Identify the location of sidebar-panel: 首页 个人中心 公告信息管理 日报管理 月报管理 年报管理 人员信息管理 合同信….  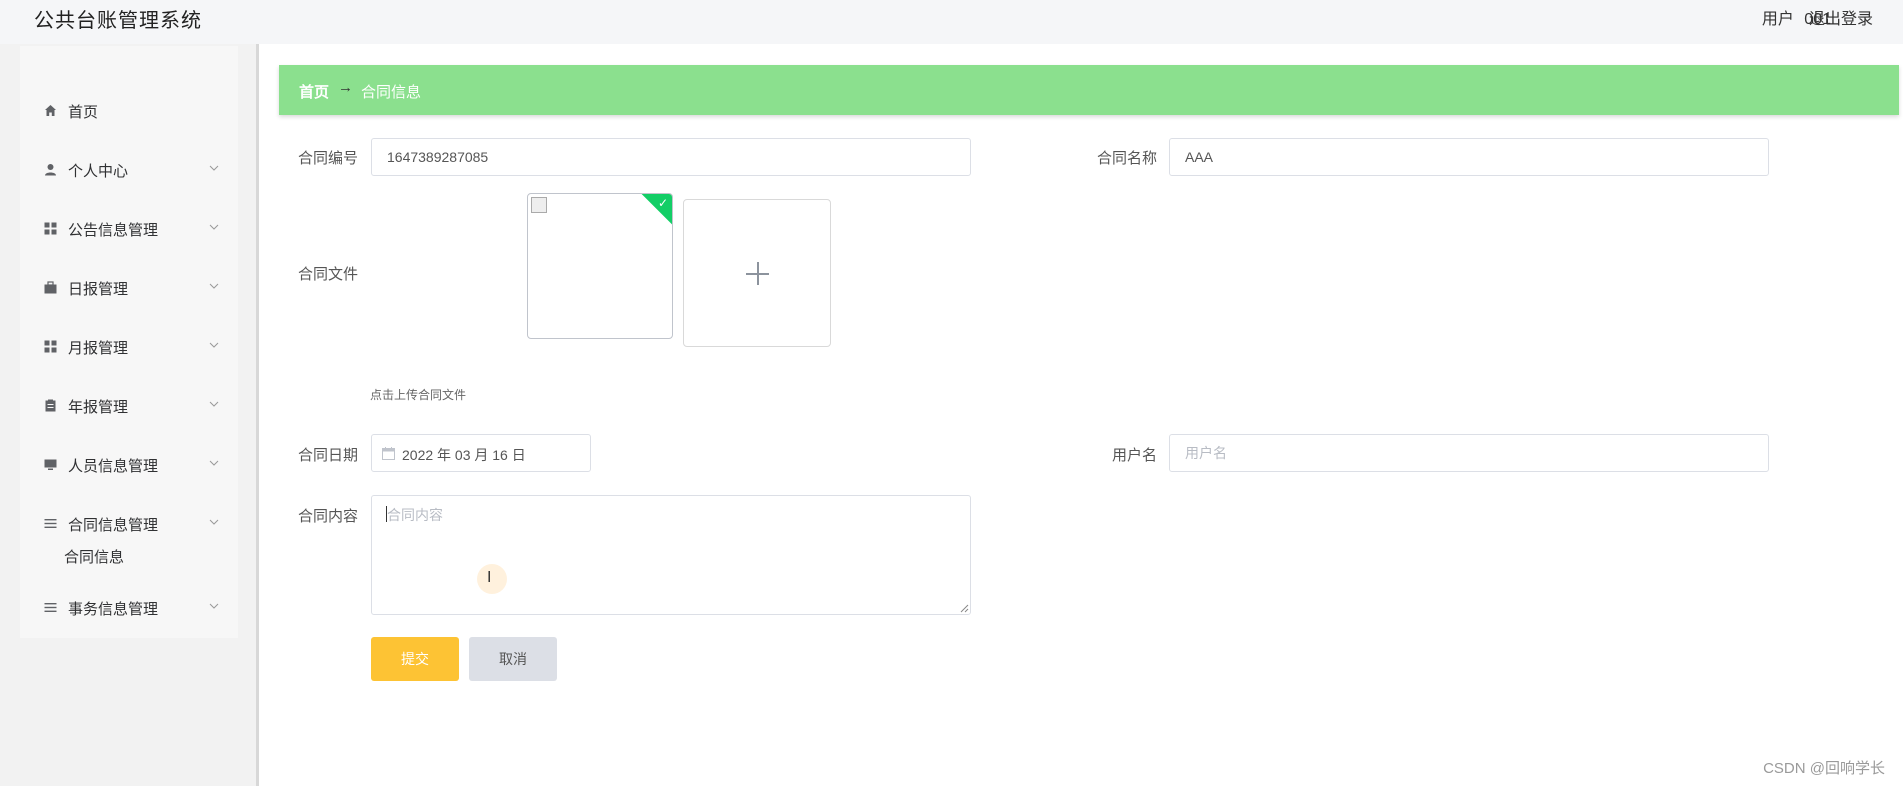
(129, 415).